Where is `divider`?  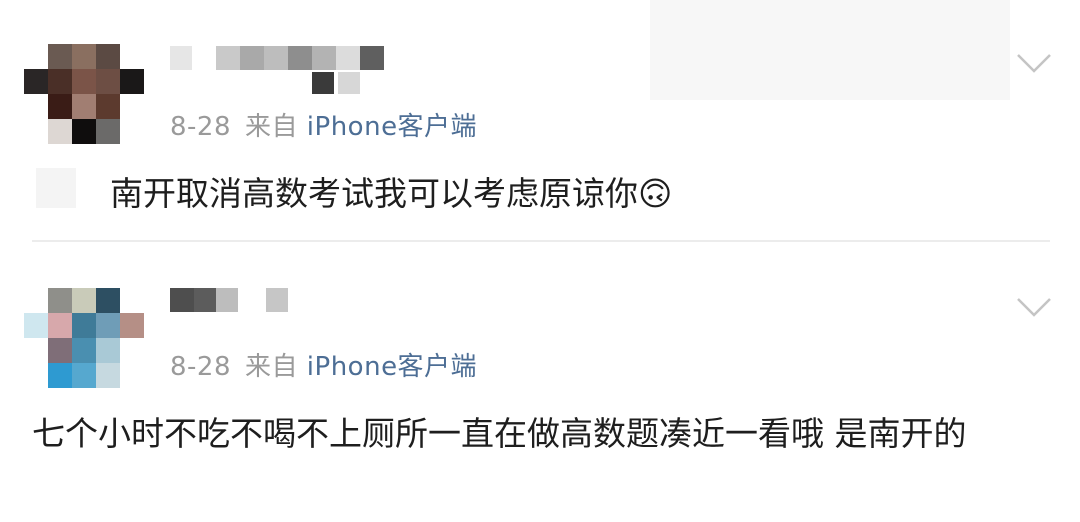
divider is located at coordinates (541, 241).